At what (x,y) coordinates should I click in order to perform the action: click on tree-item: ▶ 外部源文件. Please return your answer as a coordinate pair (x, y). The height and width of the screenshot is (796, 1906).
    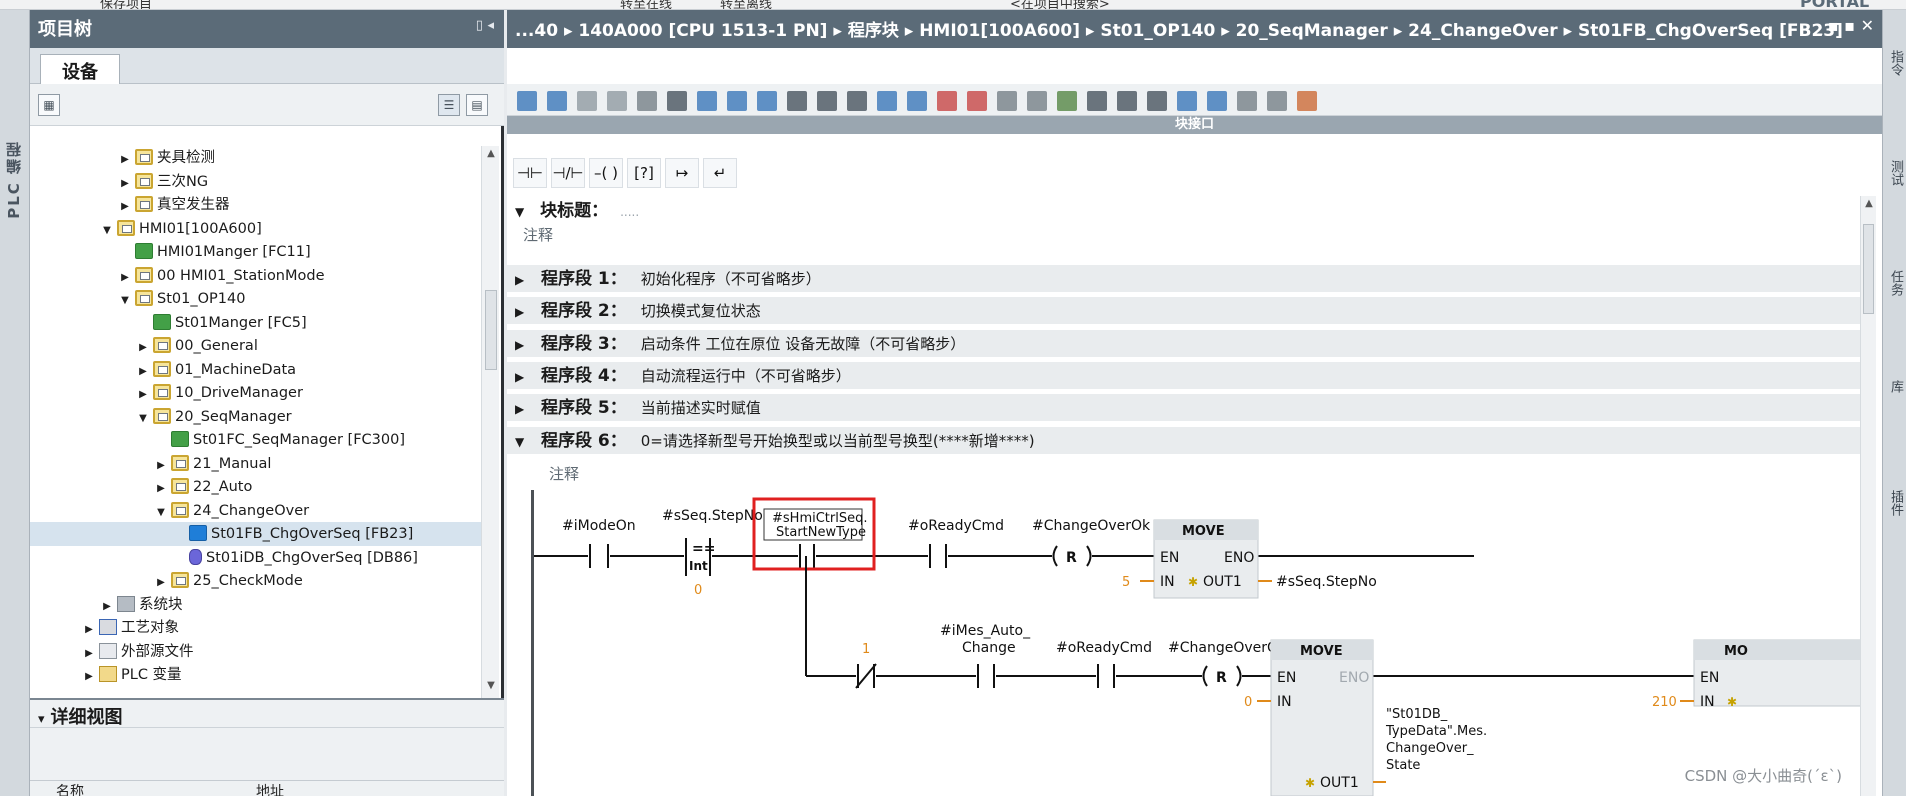
    Looking at the image, I should click on (256, 652).